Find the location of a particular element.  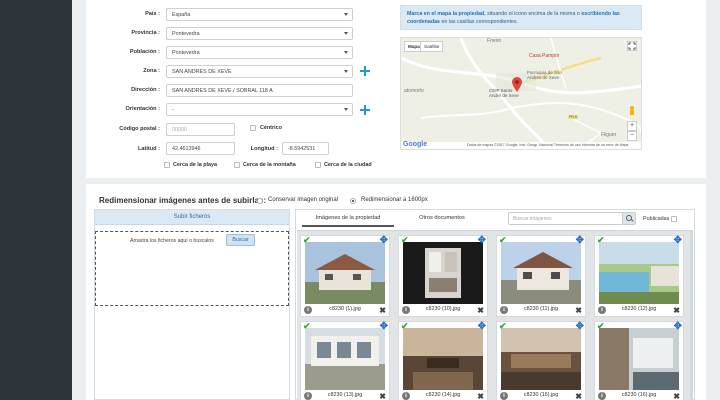

poblacion-value: Pontevedra is located at coordinates (186, 53).